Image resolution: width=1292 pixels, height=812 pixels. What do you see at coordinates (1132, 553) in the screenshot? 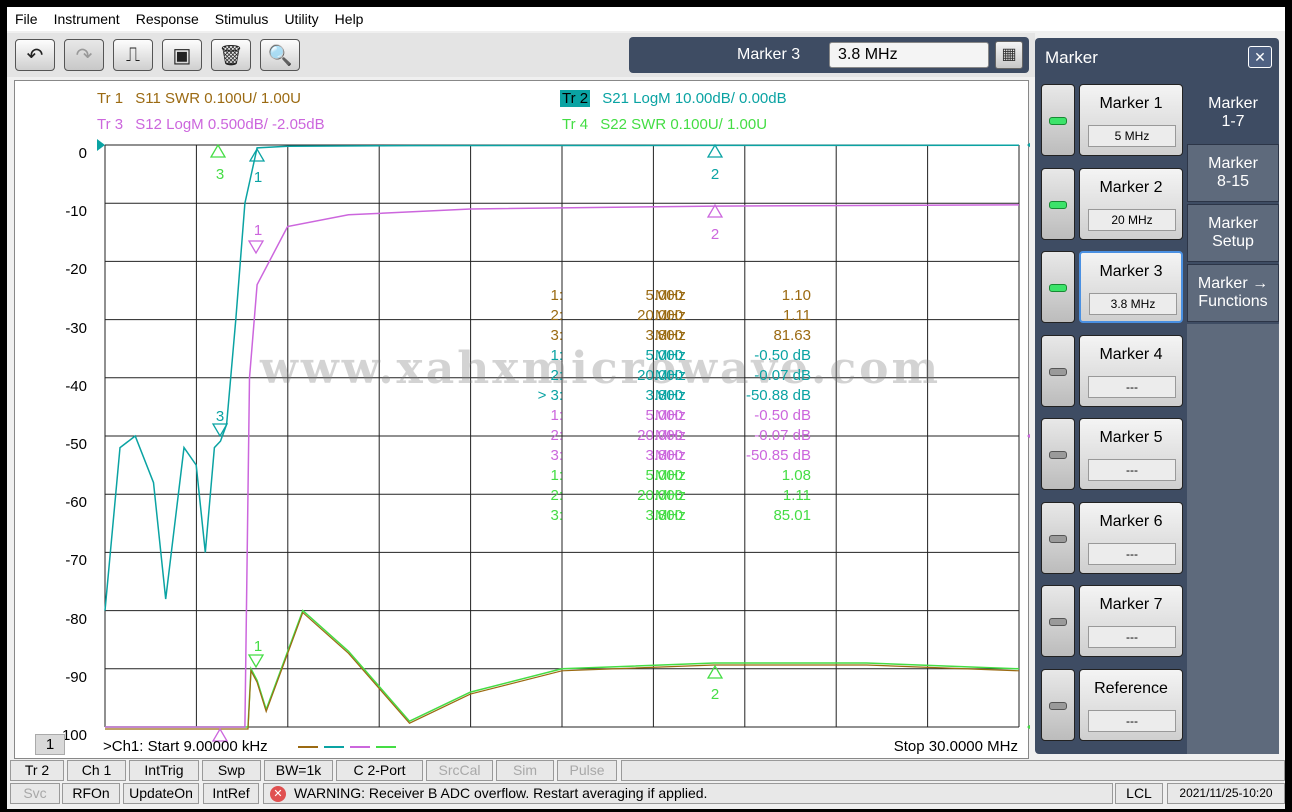
I see `marker-button-value: ---` at bounding box center [1132, 553].